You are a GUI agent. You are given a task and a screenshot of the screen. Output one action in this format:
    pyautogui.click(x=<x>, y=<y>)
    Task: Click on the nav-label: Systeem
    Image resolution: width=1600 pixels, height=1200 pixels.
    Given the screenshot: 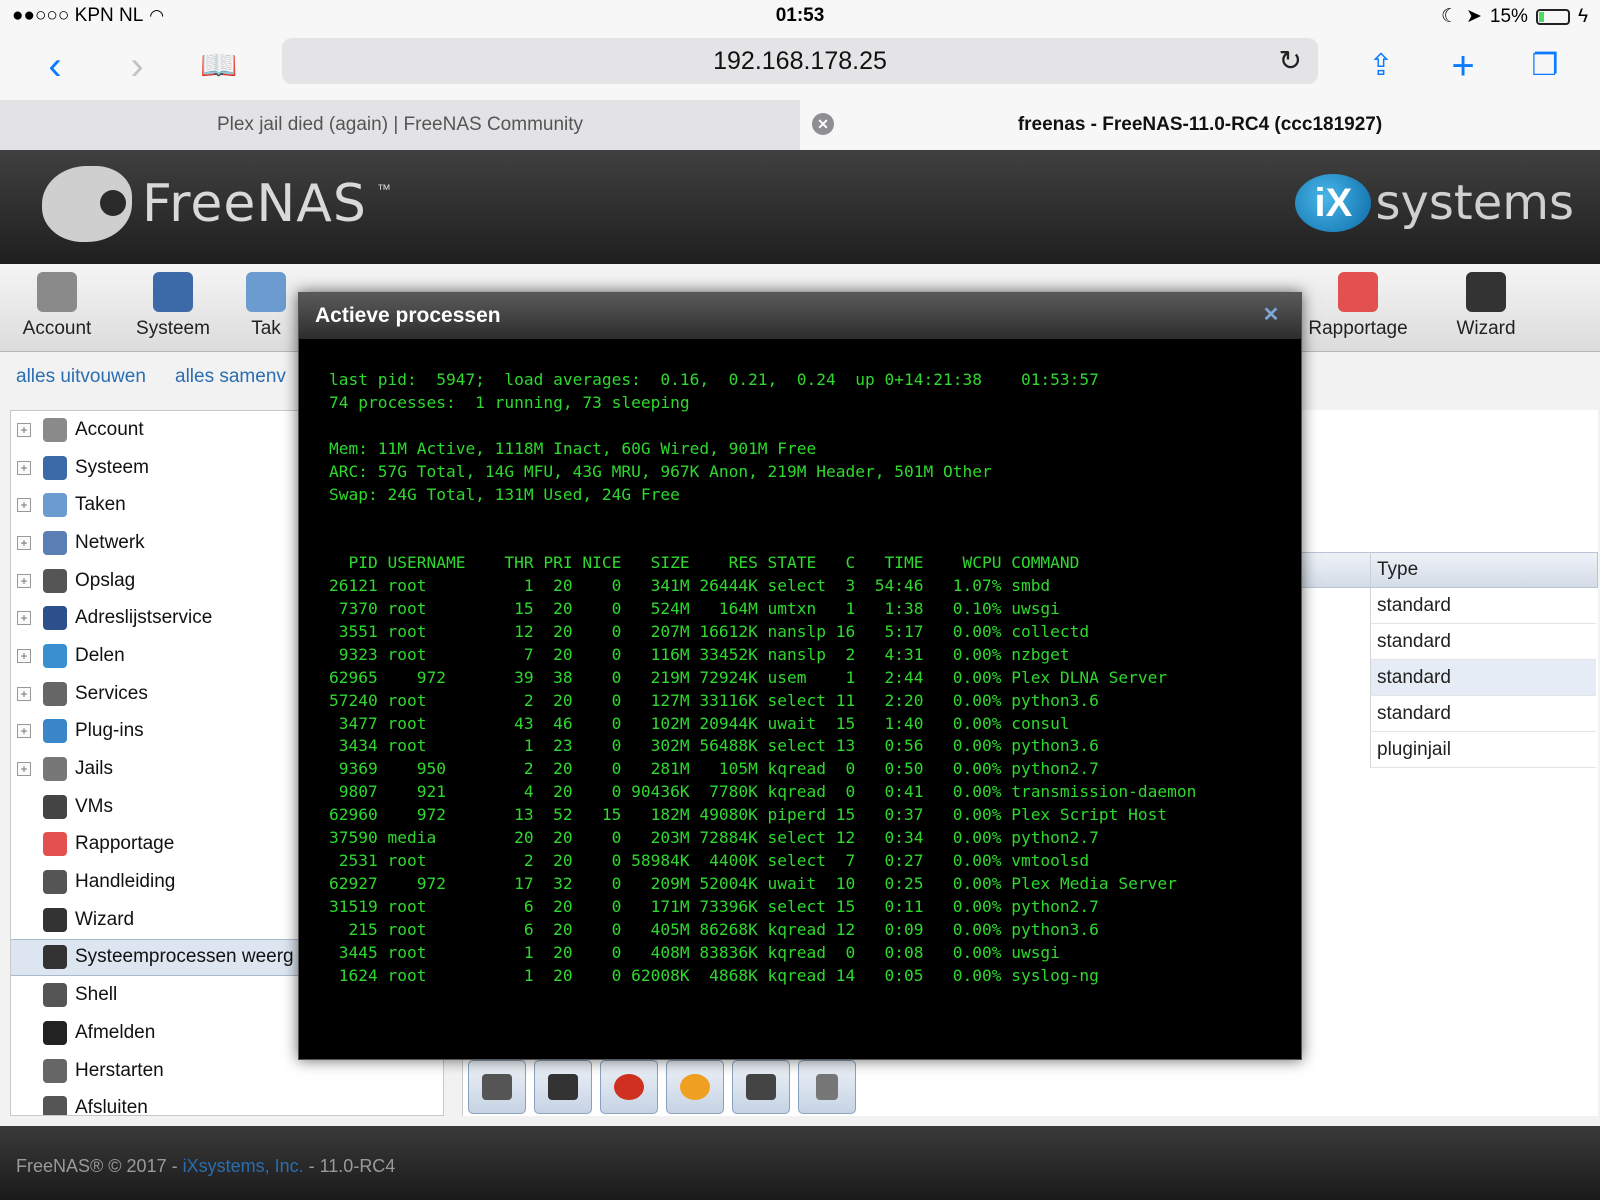 What is the action you would take?
    pyautogui.click(x=173, y=328)
    